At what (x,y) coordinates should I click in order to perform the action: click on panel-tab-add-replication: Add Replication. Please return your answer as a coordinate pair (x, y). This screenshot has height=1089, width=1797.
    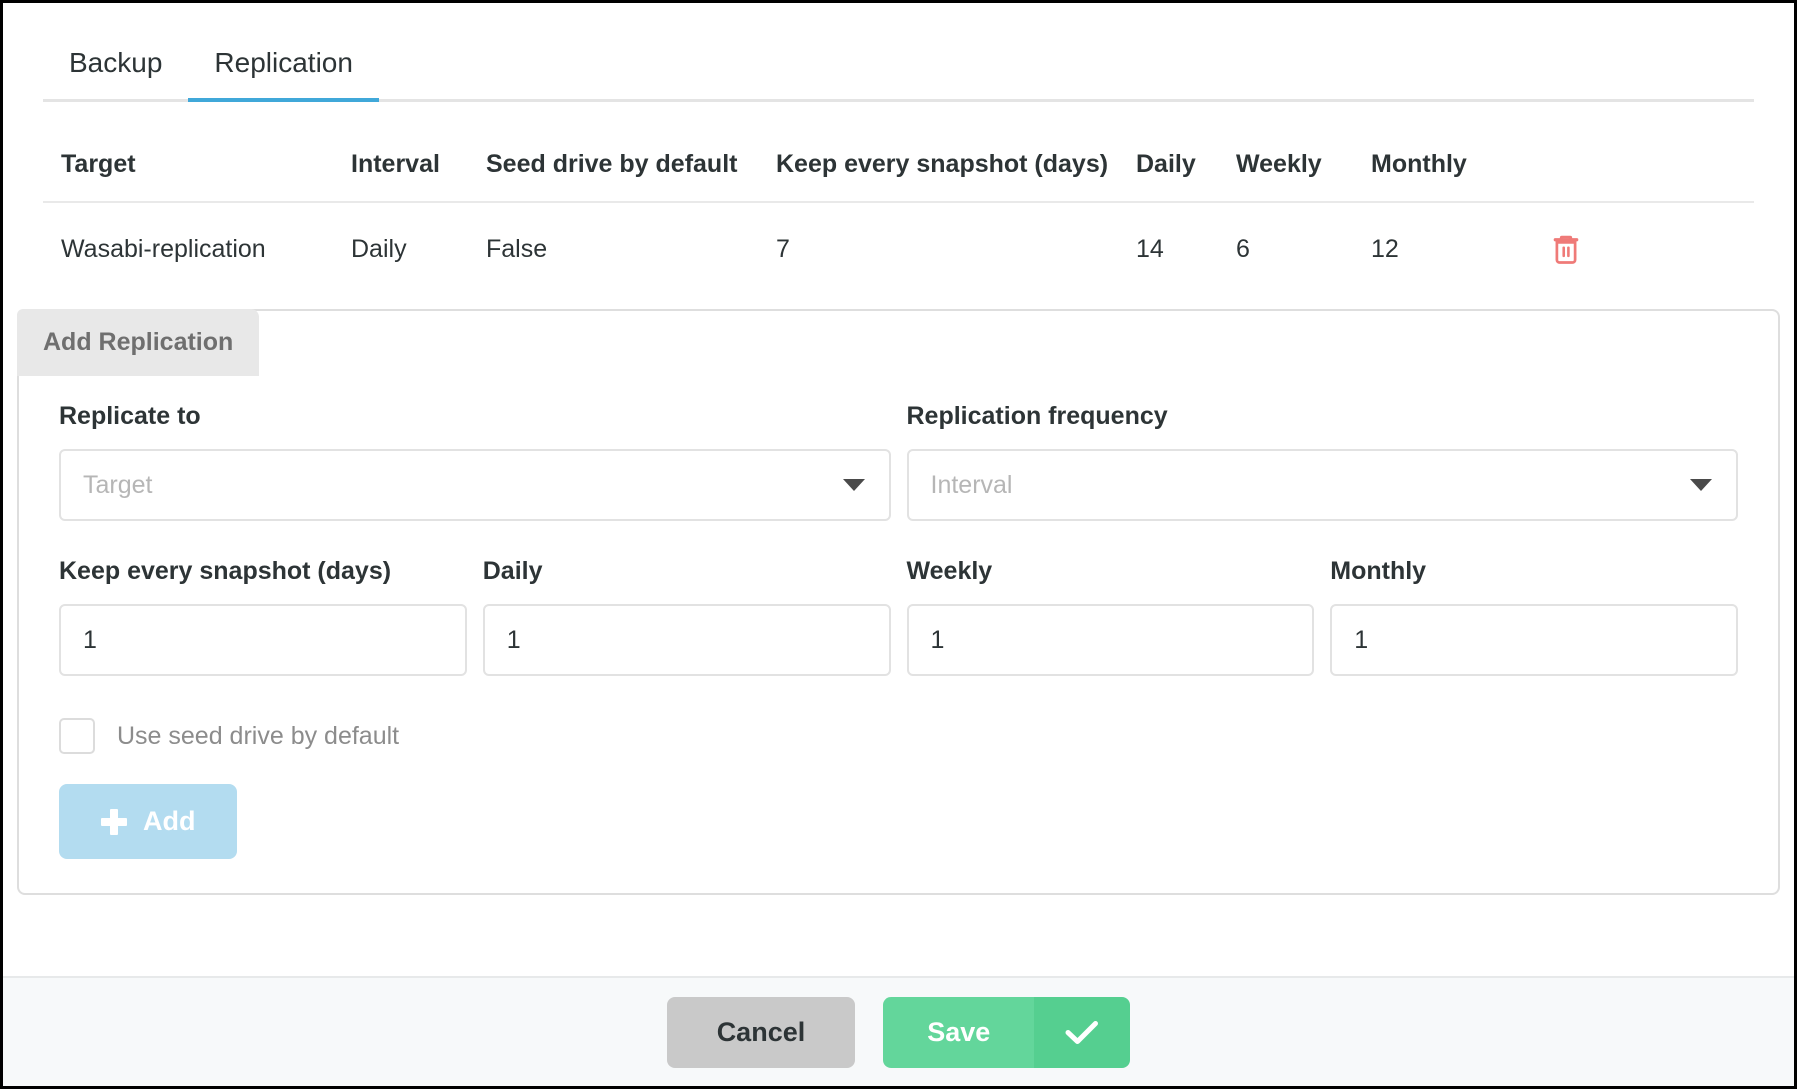
    Looking at the image, I should click on (138, 342).